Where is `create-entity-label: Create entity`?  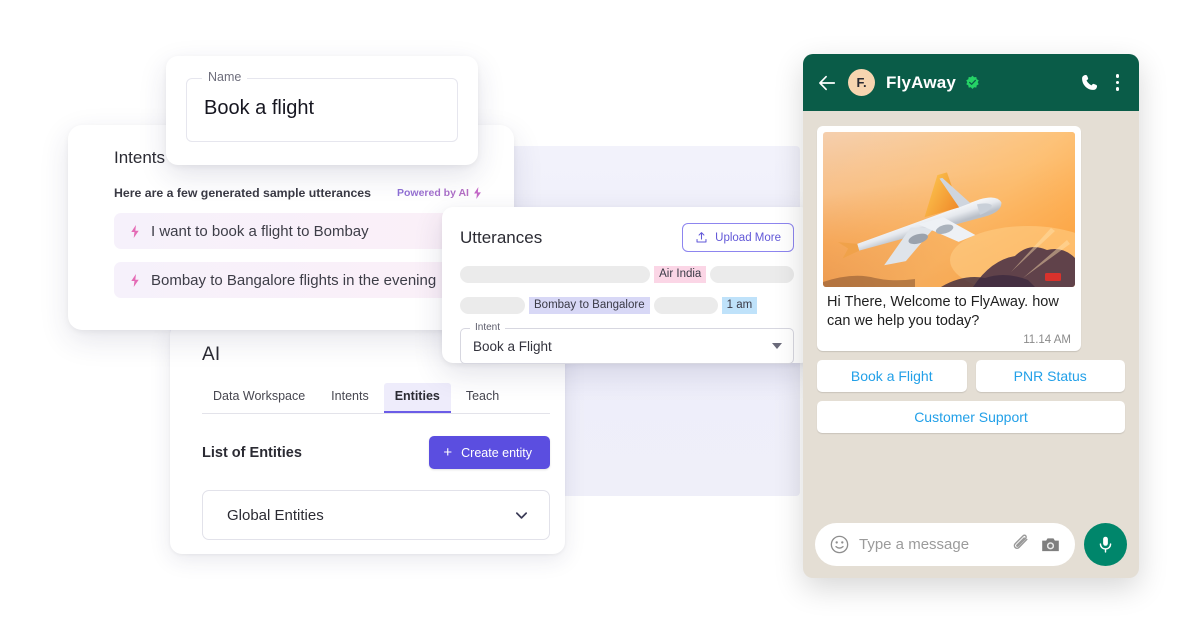
create-entity-label: Create entity is located at coordinates (496, 452).